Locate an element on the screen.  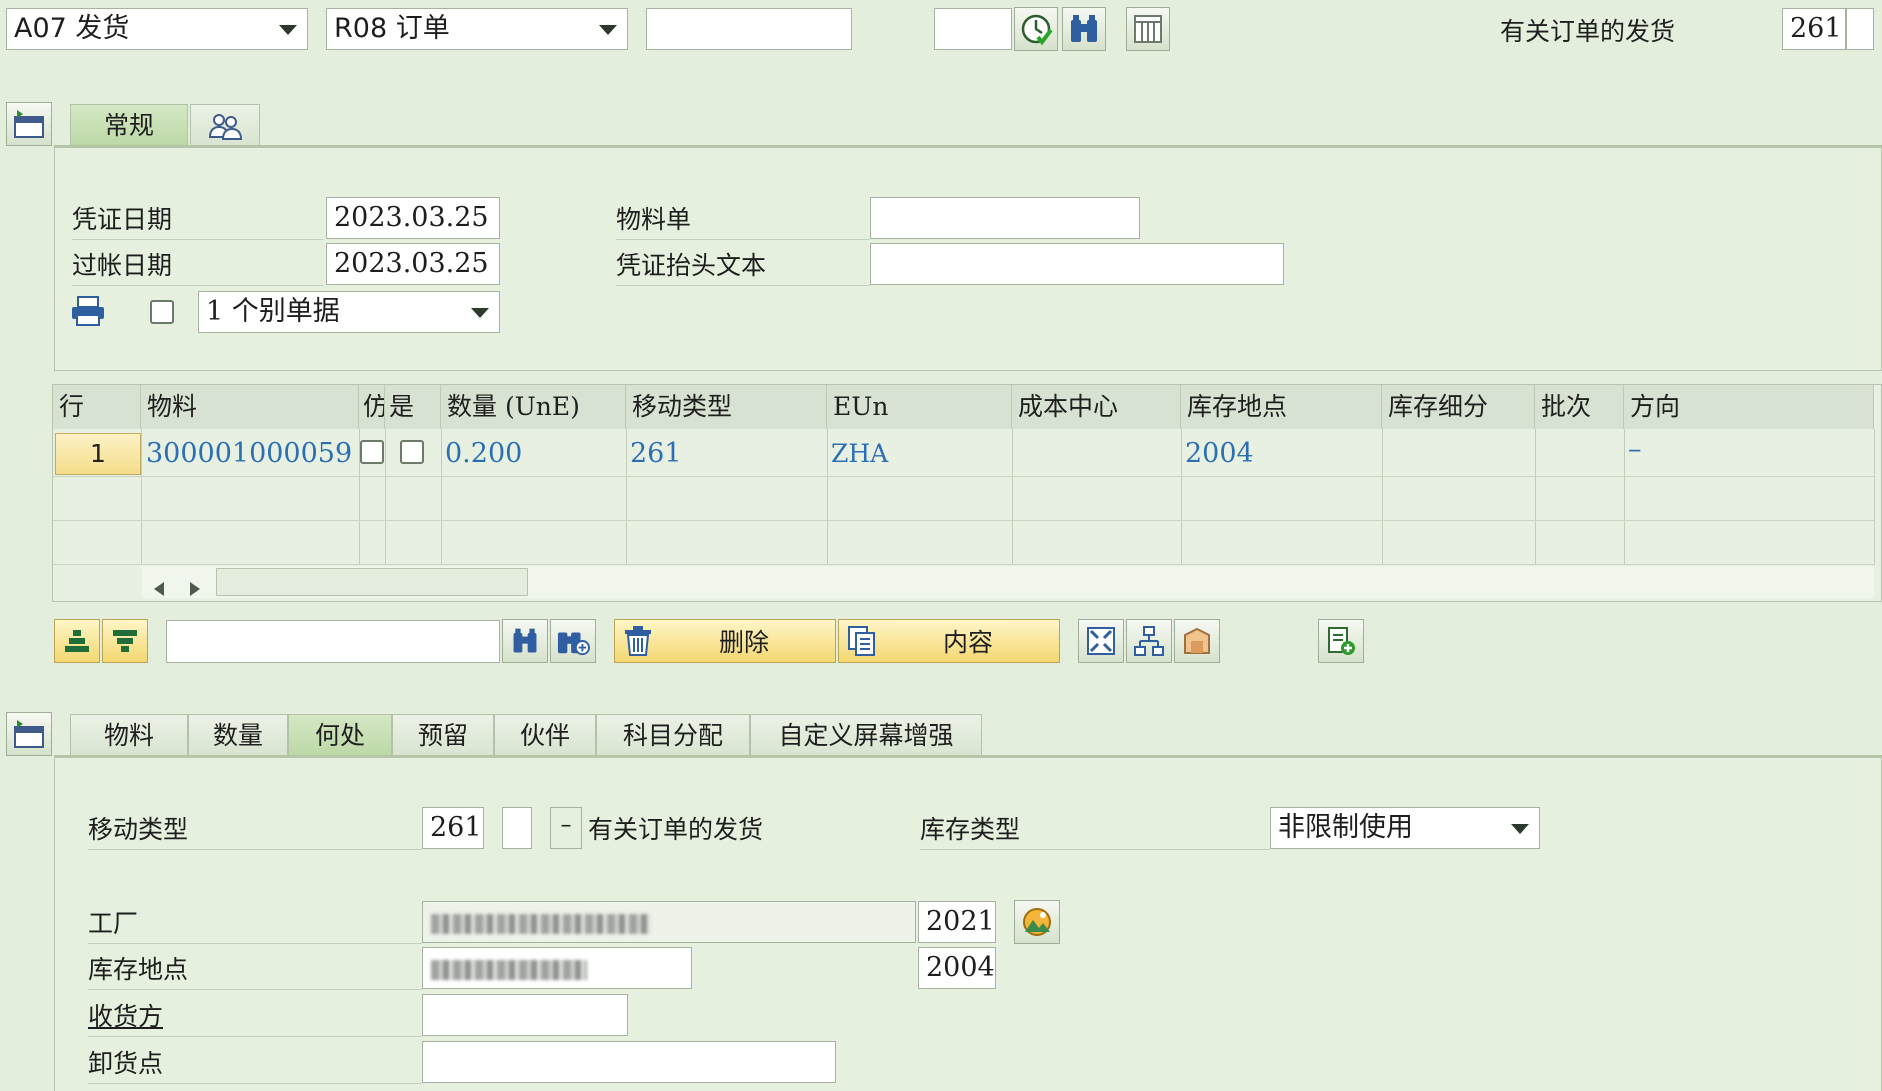
col-stock-segment: 库存细分 is located at coordinates (1458, 407).